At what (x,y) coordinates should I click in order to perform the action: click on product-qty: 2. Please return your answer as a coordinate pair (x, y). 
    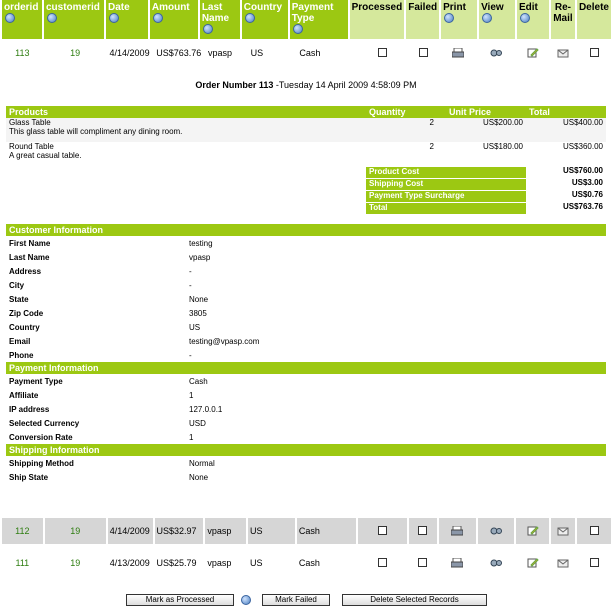
    Looking at the image, I should click on (431, 146).